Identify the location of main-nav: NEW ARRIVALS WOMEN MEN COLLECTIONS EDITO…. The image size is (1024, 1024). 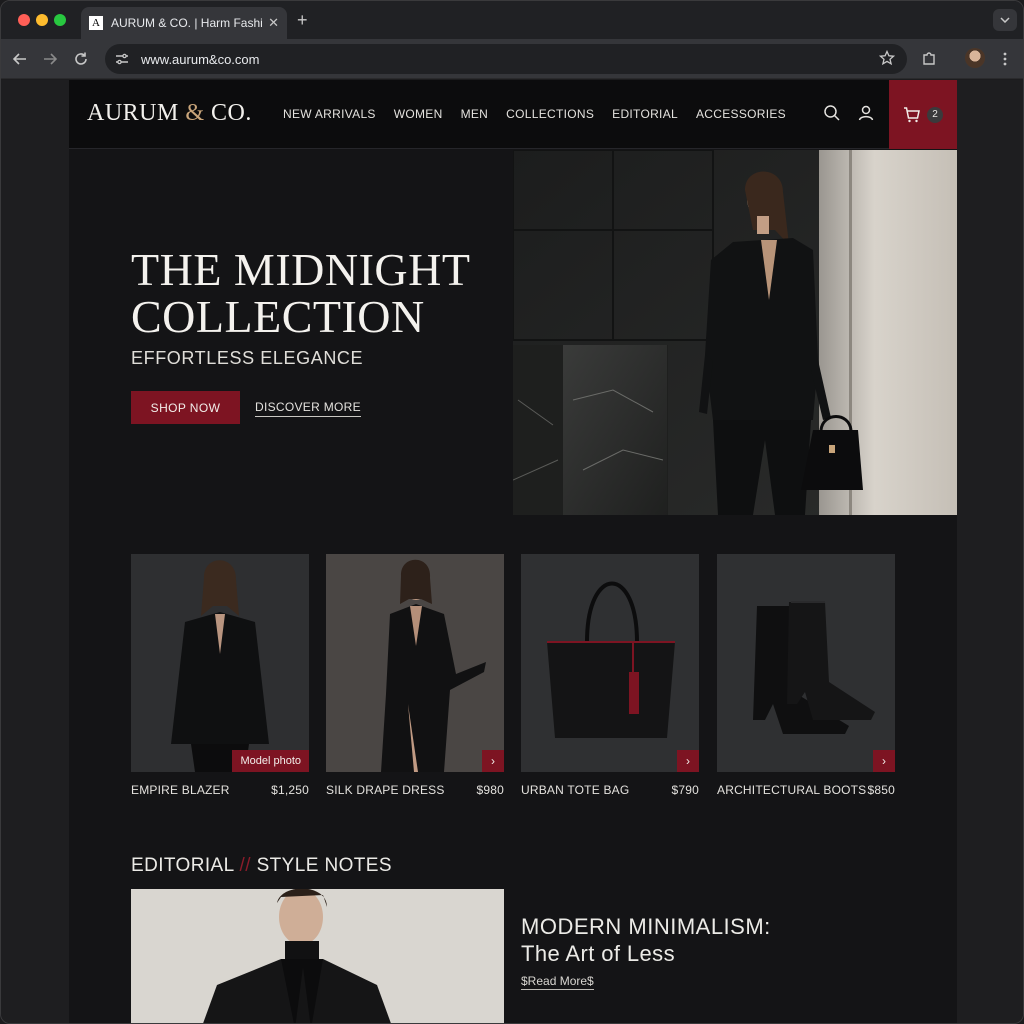
(534, 114).